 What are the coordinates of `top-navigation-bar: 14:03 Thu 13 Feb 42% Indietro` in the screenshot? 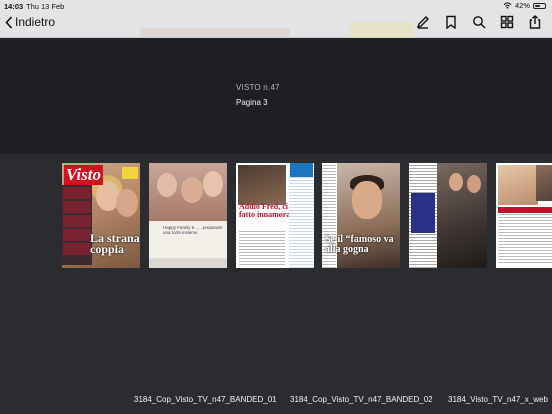 It's located at (276, 19).